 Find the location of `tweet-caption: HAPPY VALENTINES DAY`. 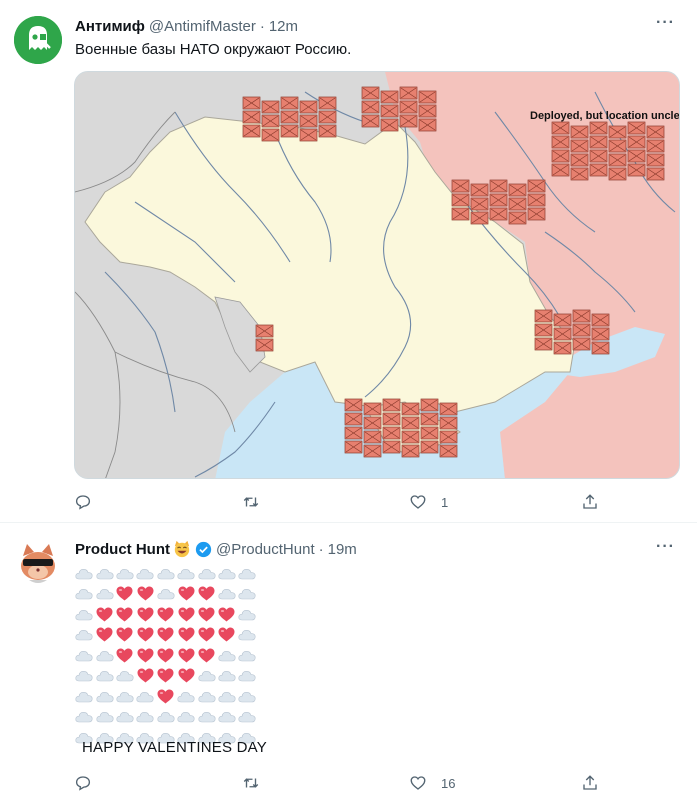

tweet-caption: HAPPY VALENTINES DAY is located at coordinates (174, 747).